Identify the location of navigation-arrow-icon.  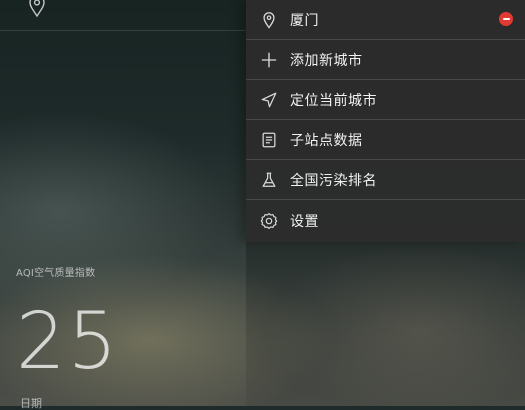
(269, 100).